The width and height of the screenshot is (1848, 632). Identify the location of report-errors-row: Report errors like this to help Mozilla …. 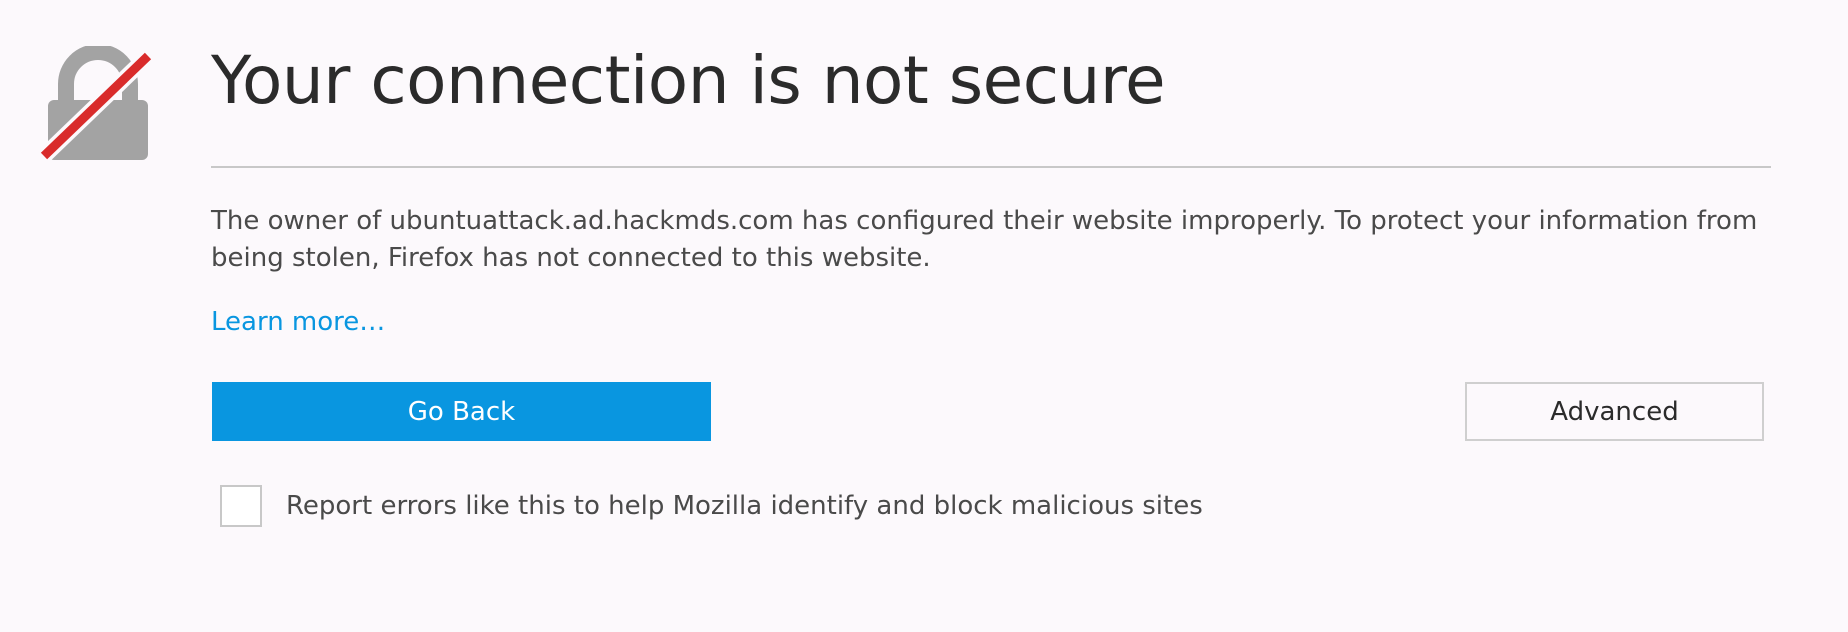
(711, 506).